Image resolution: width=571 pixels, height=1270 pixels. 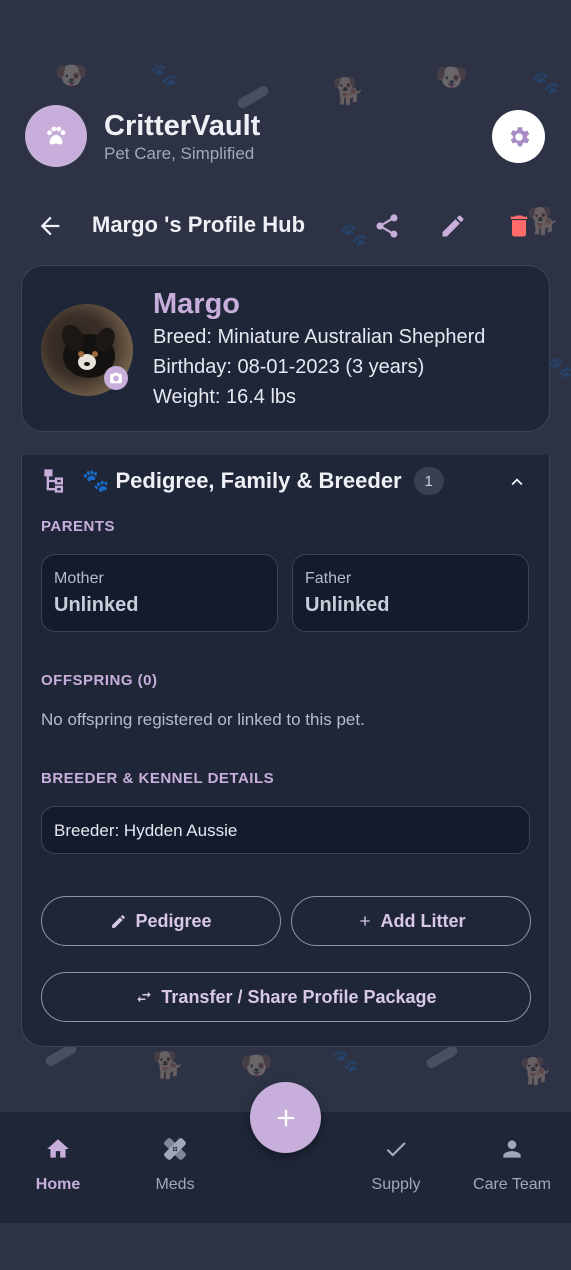 What do you see at coordinates (285, 830) in the screenshot?
I see `breeder-field: Breeder: Hydden Aussie` at bounding box center [285, 830].